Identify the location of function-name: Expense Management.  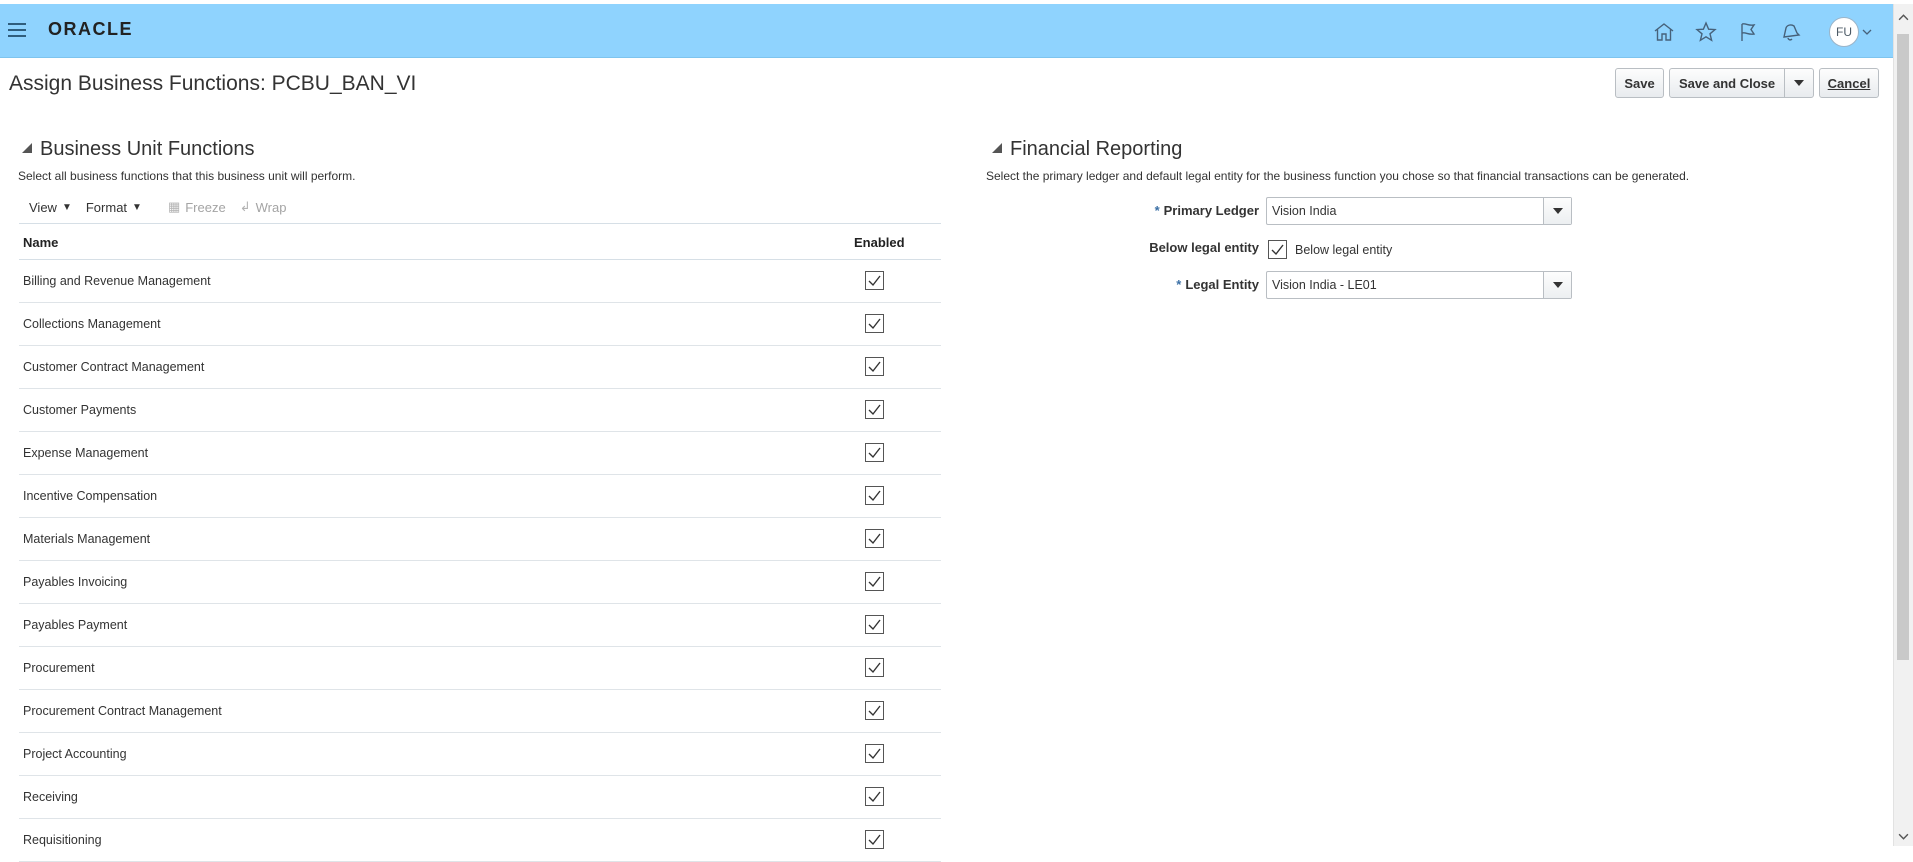
(86, 453).